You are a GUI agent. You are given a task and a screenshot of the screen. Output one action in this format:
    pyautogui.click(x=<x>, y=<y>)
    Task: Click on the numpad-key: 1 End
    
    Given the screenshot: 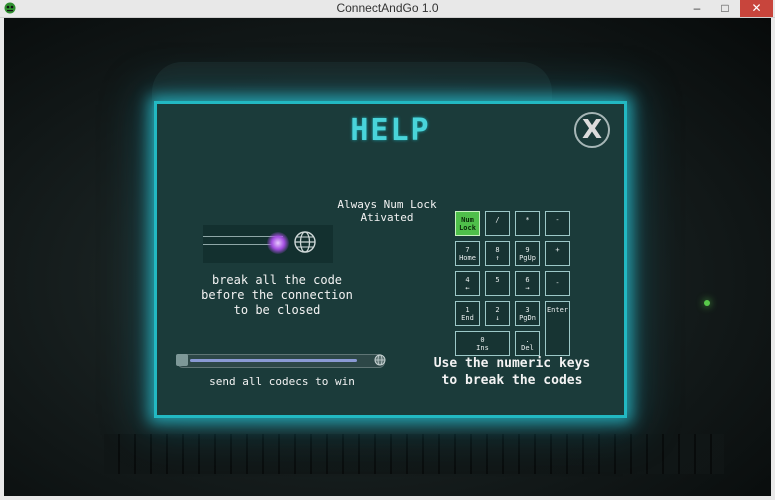 What is the action you would take?
    pyautogui.click(x=467, y=313)
    